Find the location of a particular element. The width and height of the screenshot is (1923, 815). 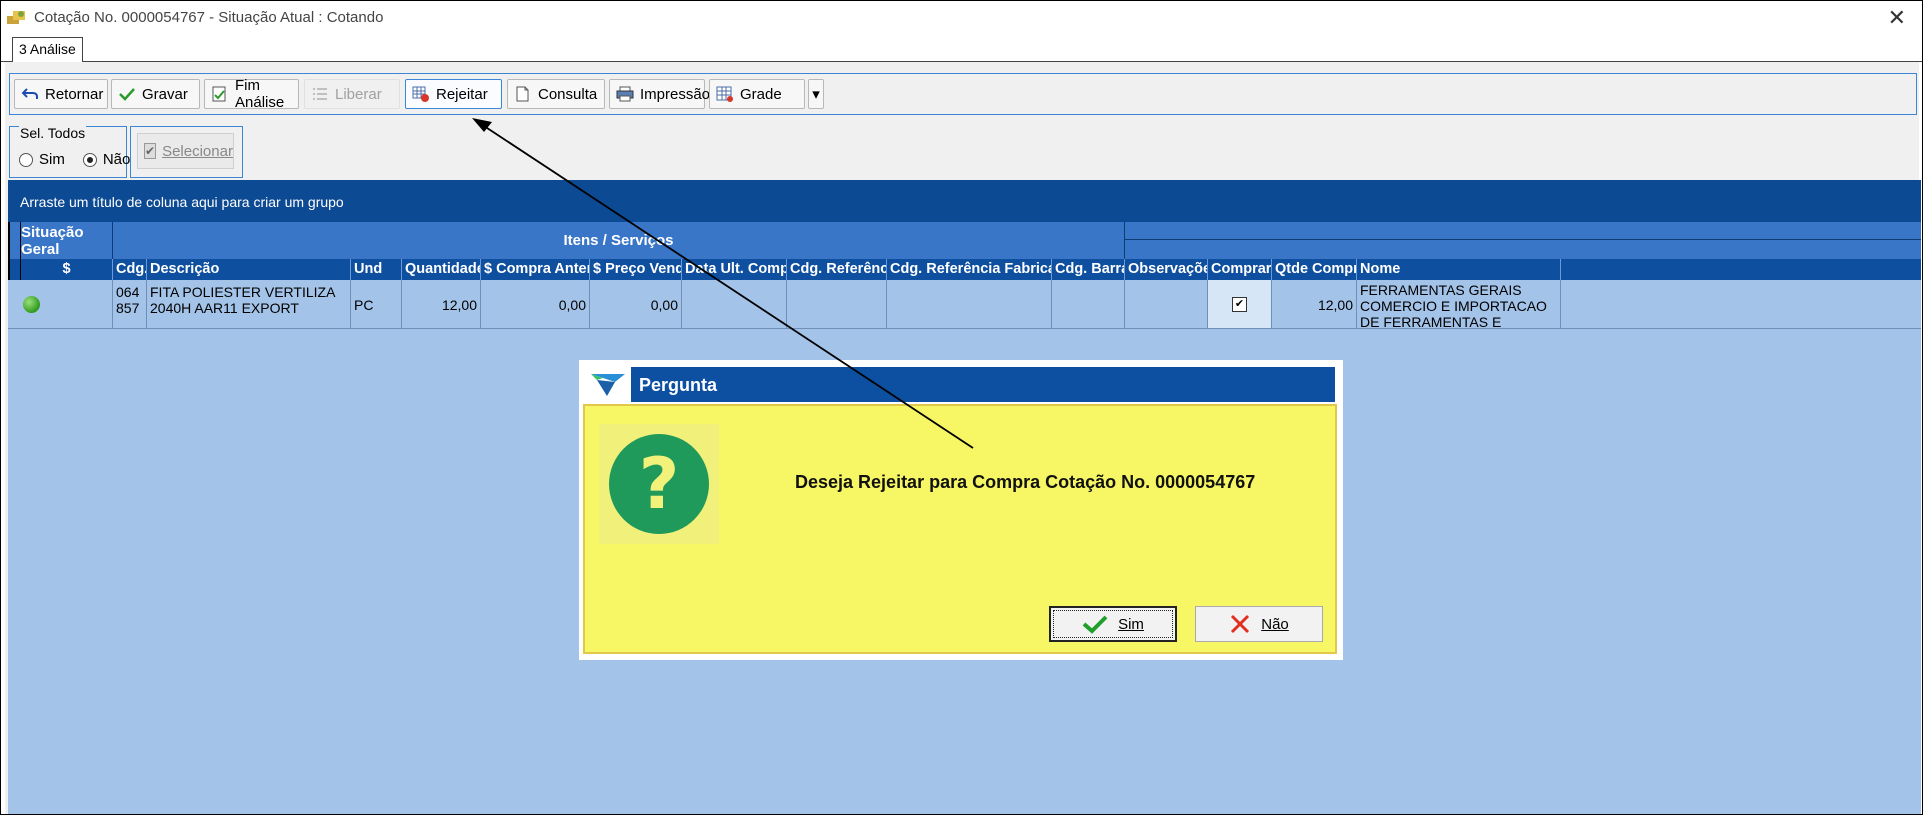

cell-preco-venda: 0,00 is located at coordinates (636, 304).